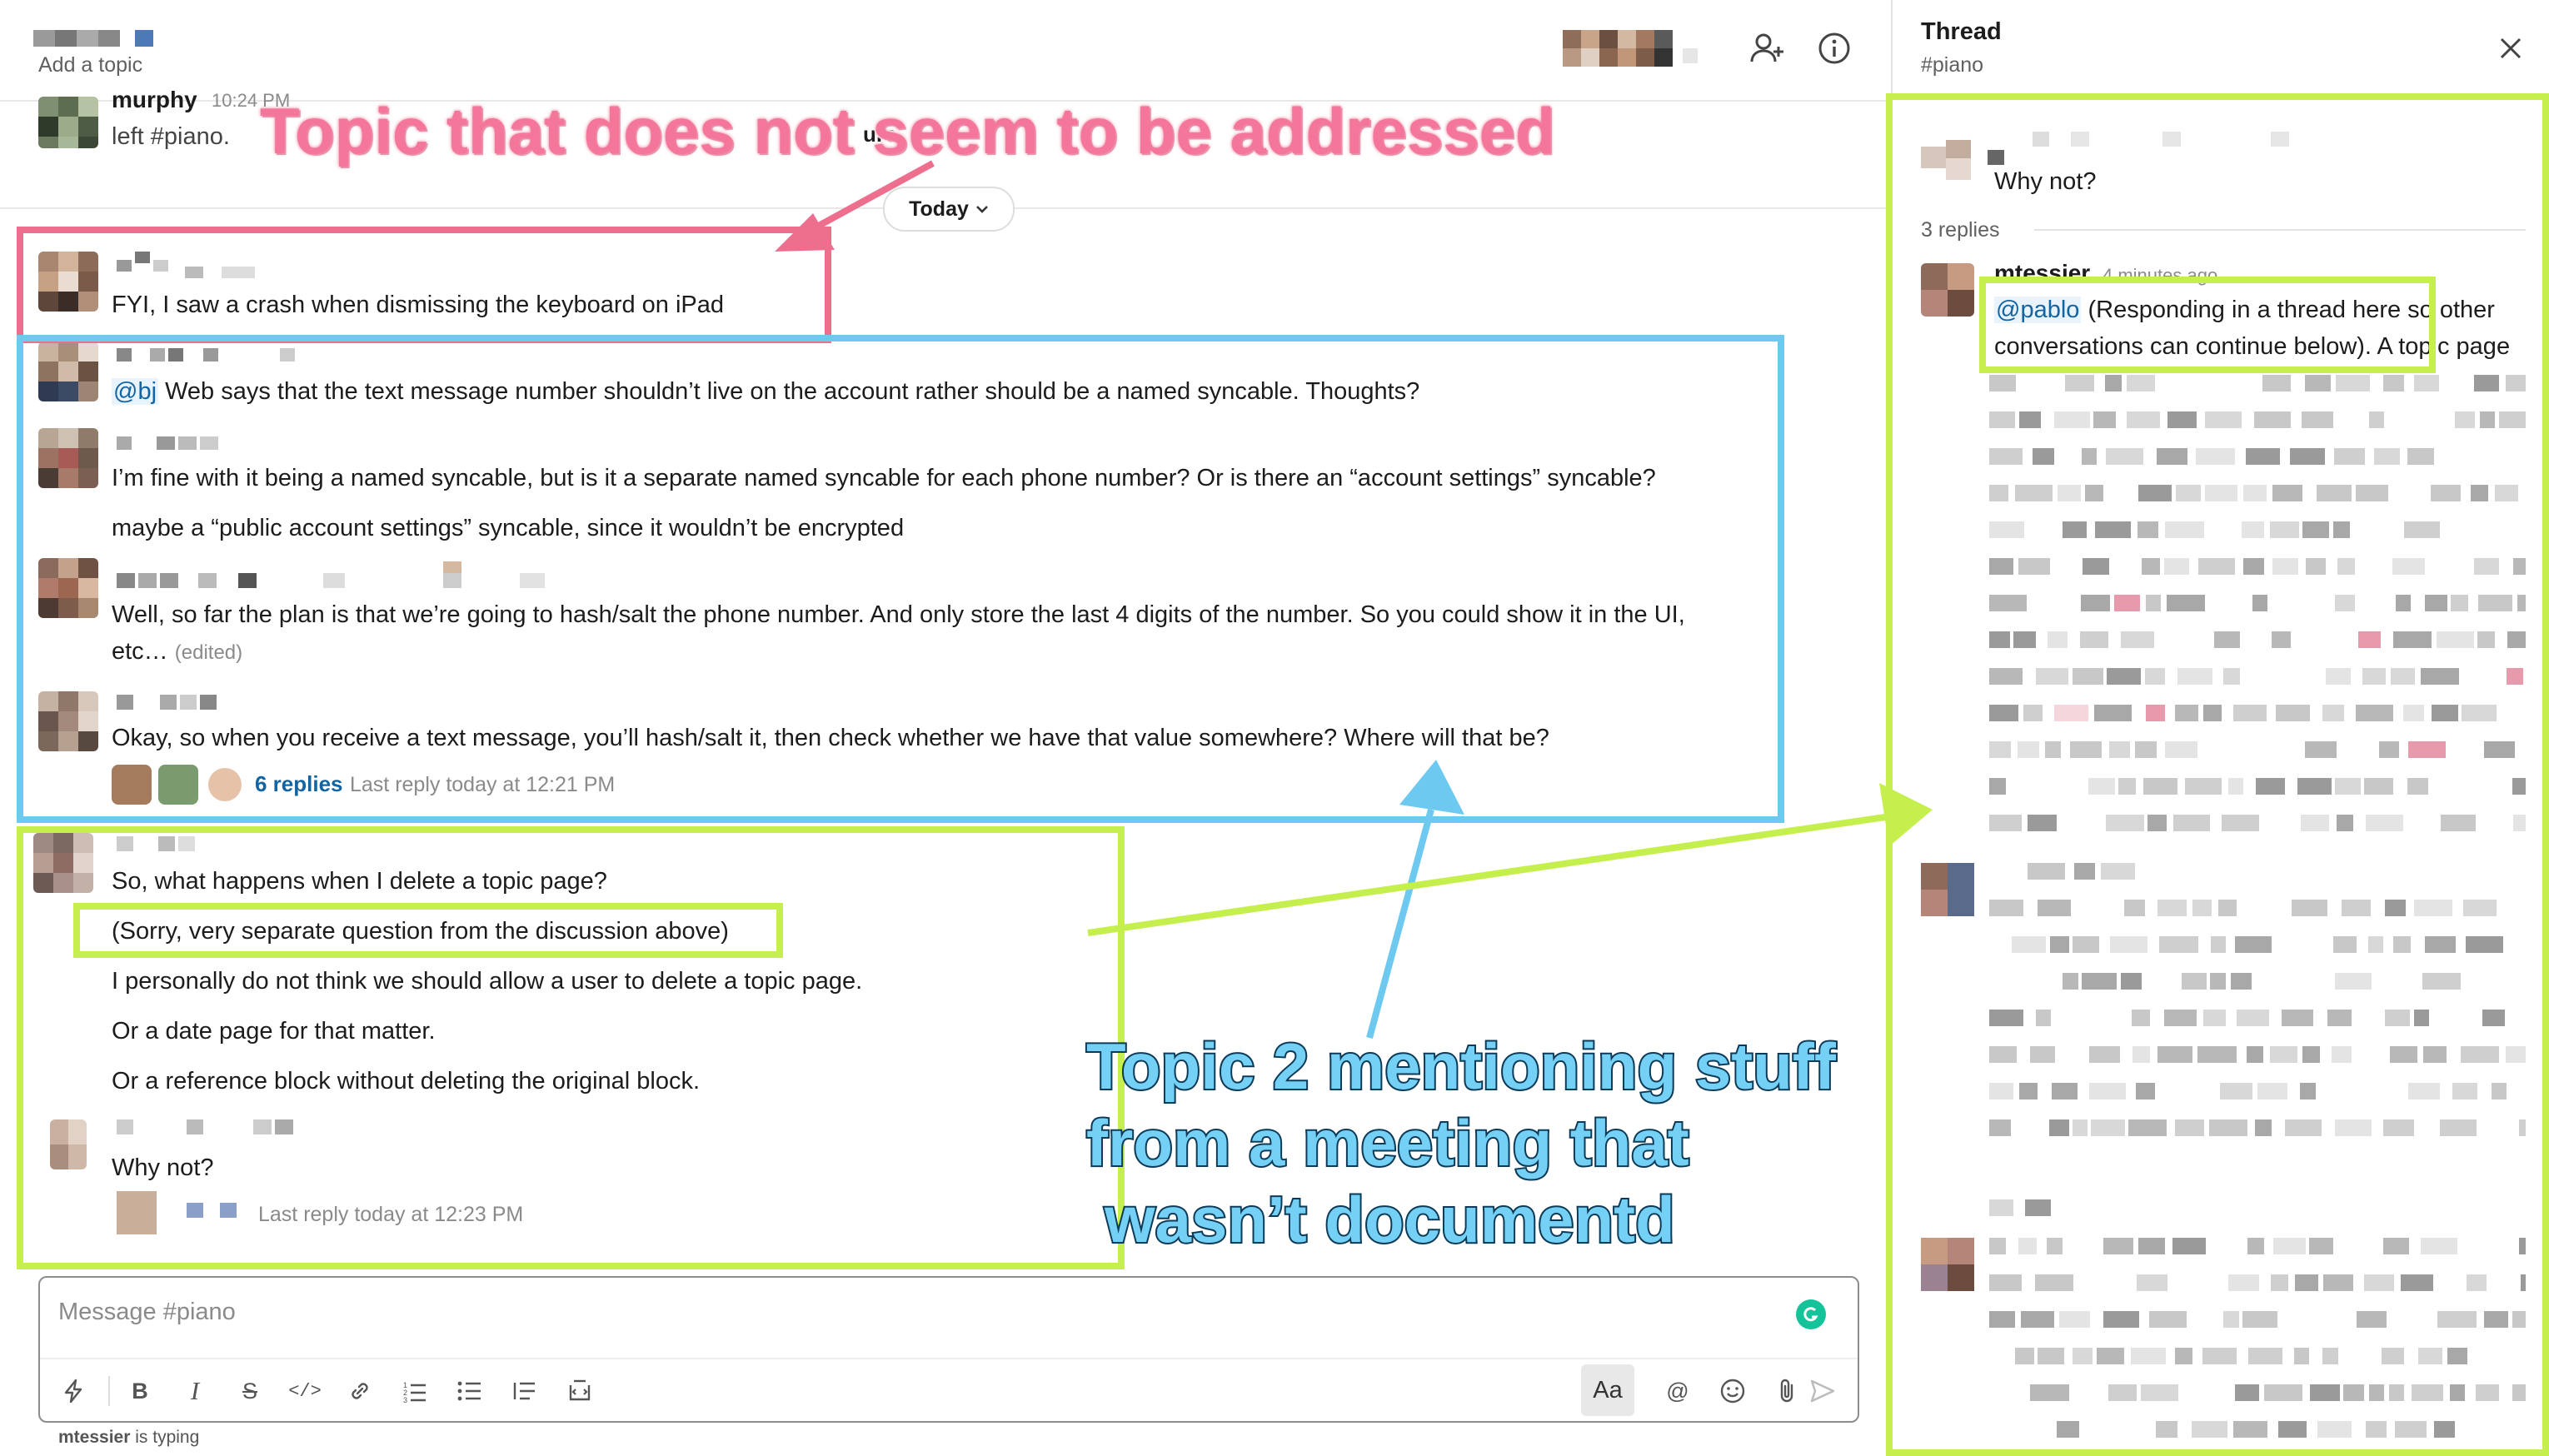 Image resolution: width=2549 pixels, height=1456 pixels. What do you see at coordinates (1388, 1142) in the screenshot?
I see `annotation-label-blue: from a meeting that` at bounding box center [1388, 1142].